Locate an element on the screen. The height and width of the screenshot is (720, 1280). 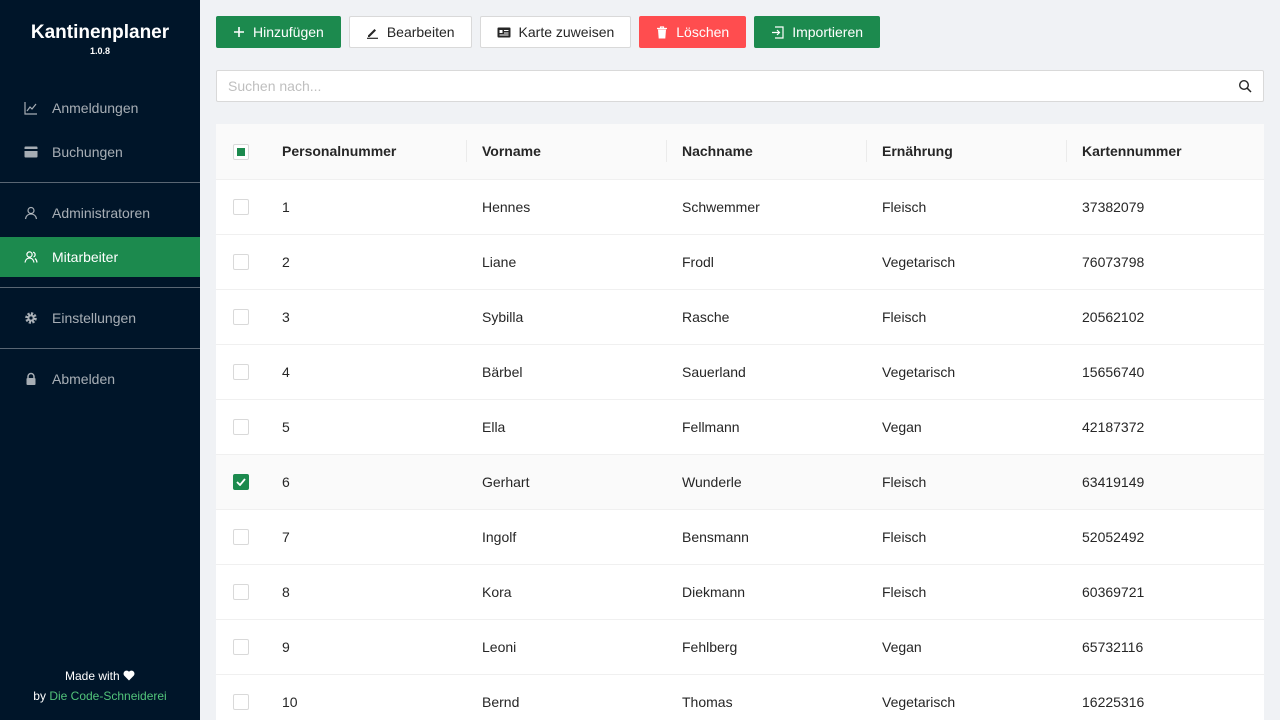
edit-button: Bearbeiten is located at coordinates (410, 32).